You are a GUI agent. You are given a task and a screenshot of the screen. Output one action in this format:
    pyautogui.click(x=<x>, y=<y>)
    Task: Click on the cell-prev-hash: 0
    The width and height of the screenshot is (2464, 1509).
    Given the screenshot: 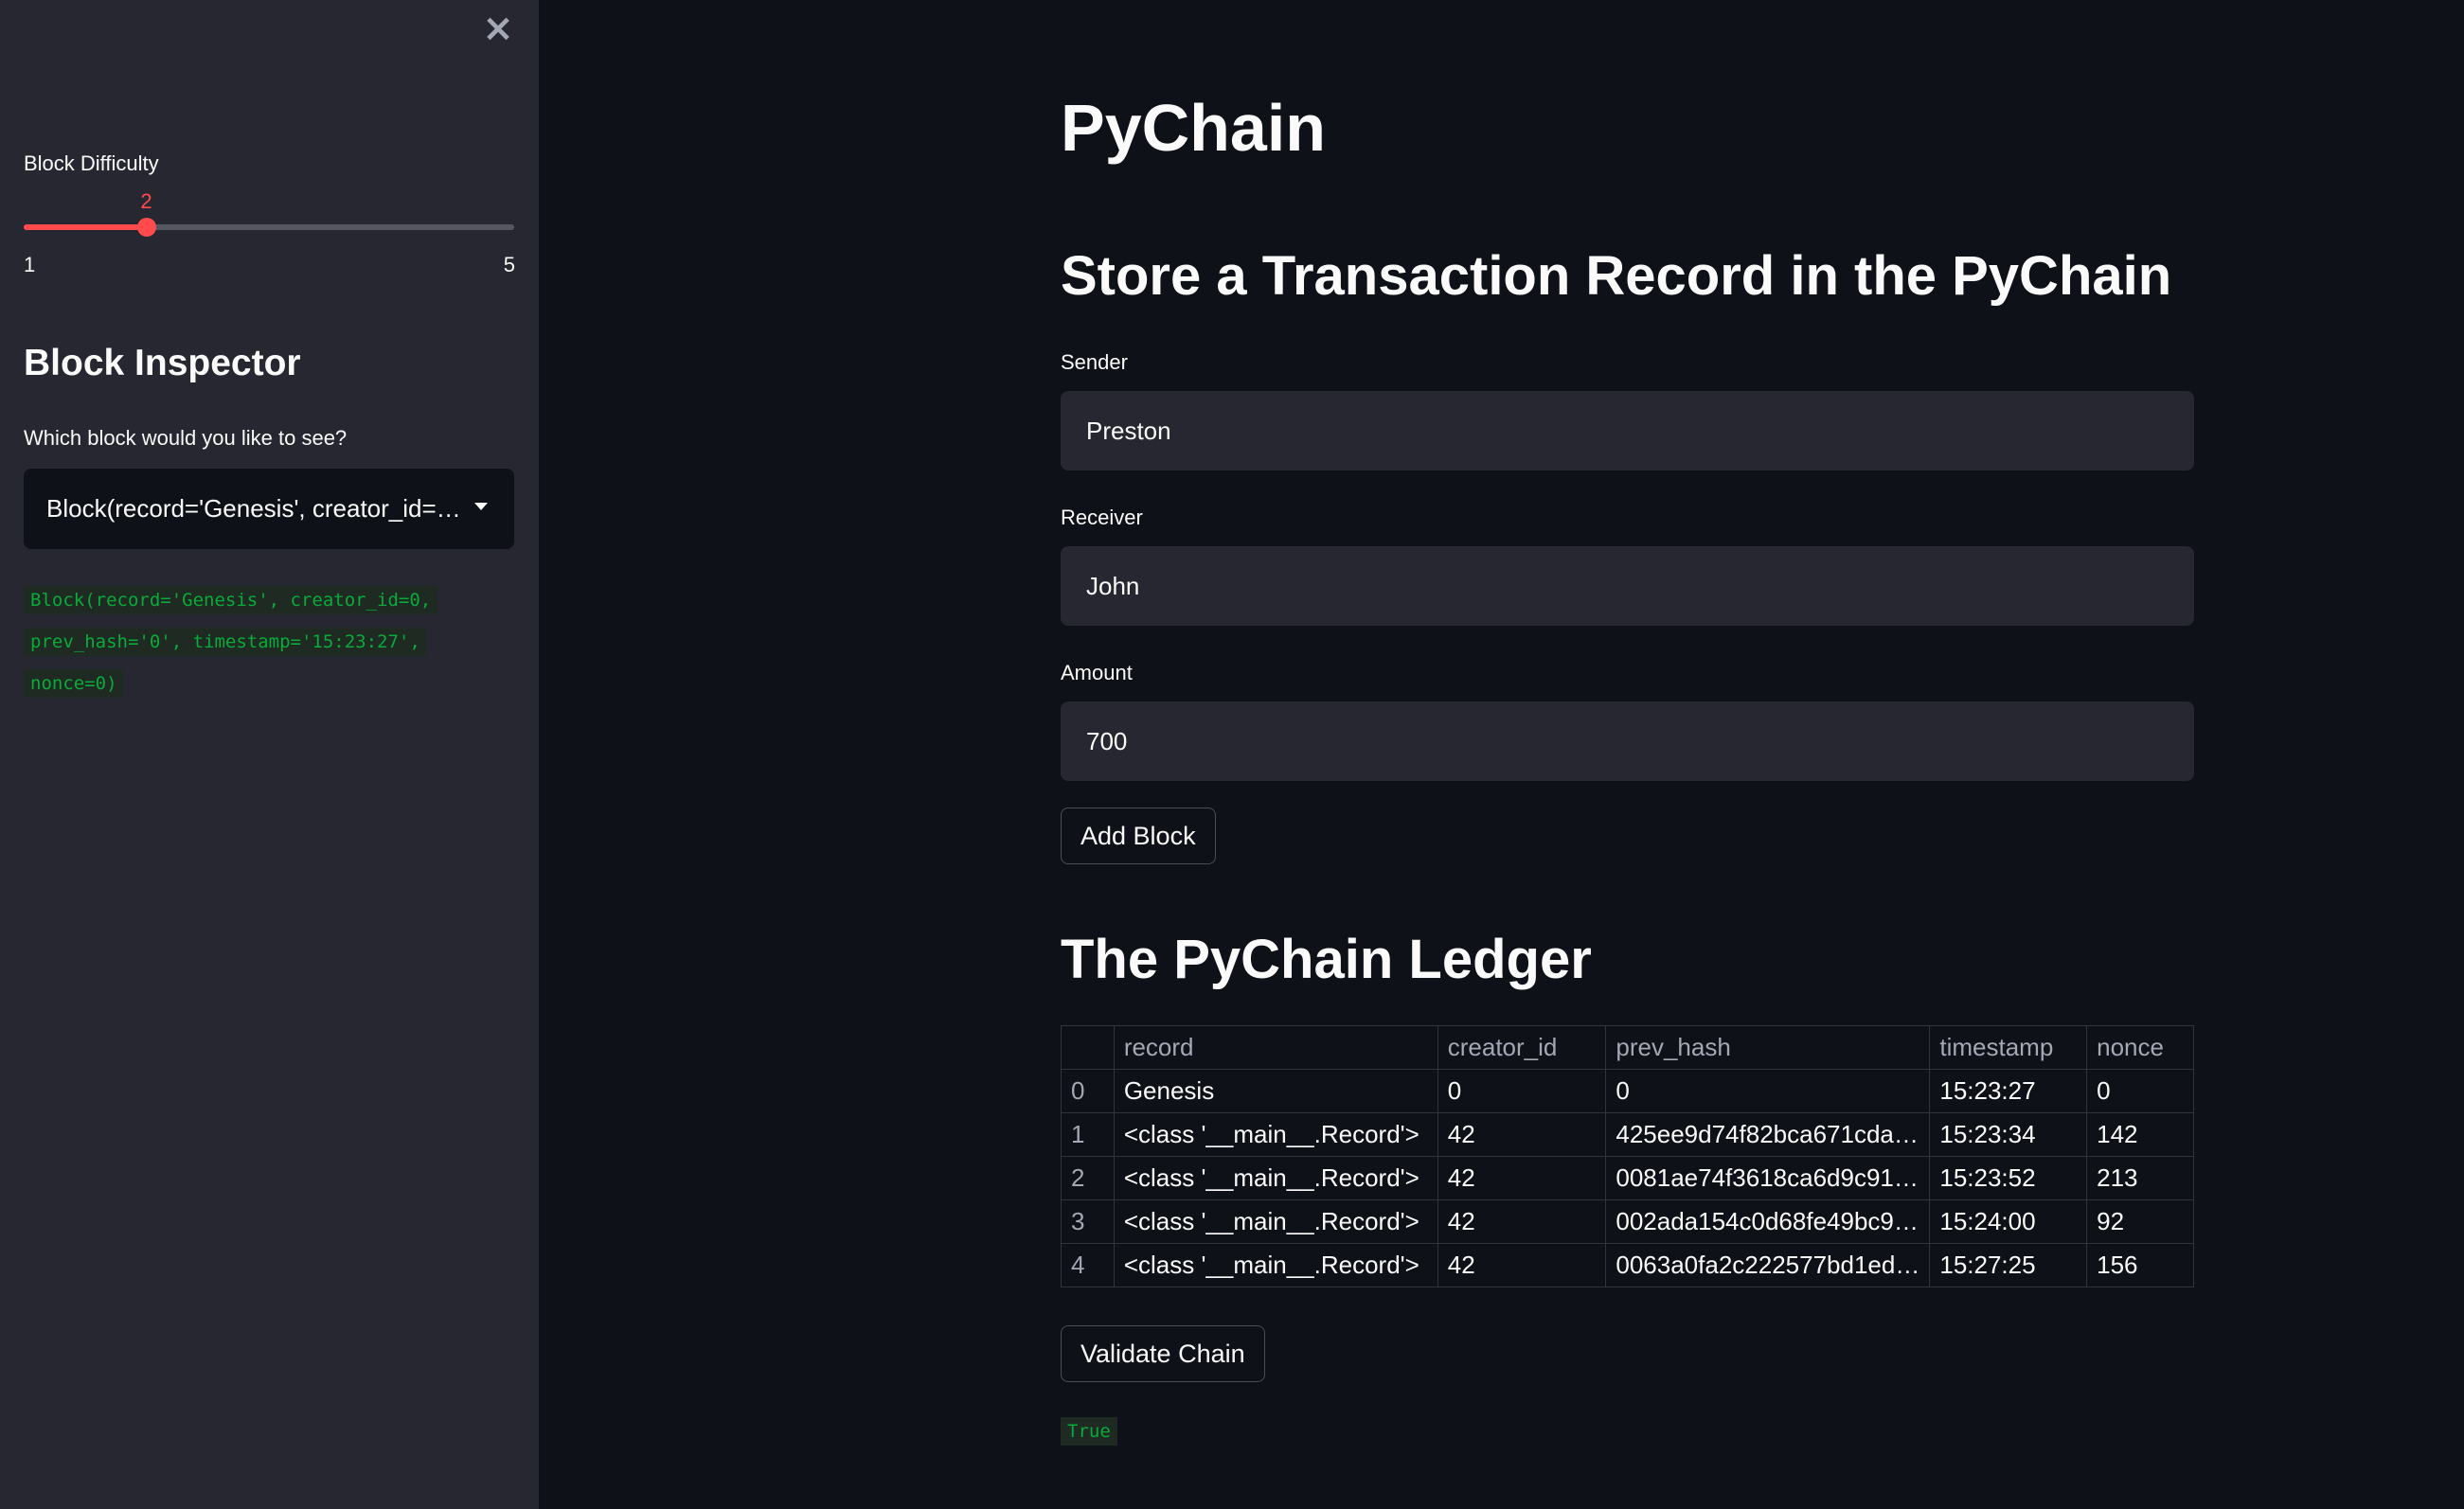 What is the action you would take?
    pyautogui.click(x=1768, y=1091)
    